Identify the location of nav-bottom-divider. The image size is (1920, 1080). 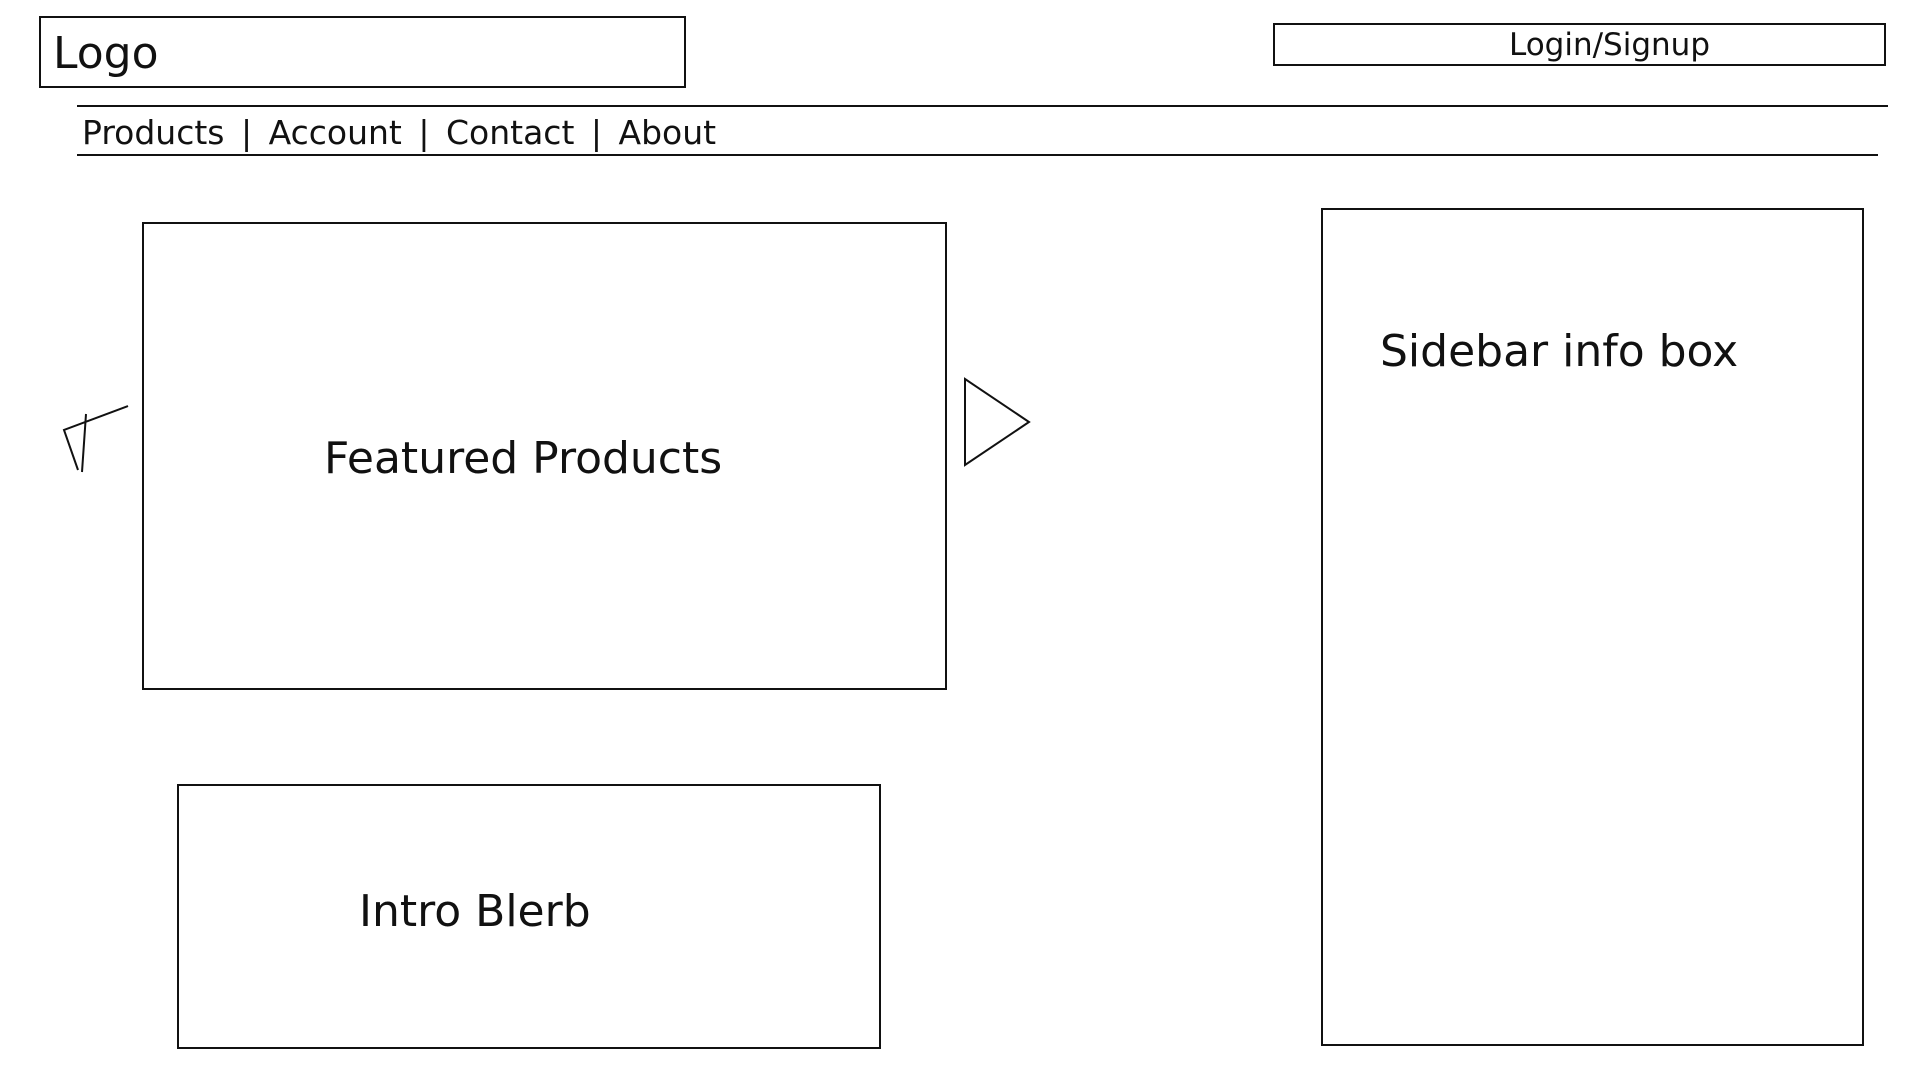
(977, 155).